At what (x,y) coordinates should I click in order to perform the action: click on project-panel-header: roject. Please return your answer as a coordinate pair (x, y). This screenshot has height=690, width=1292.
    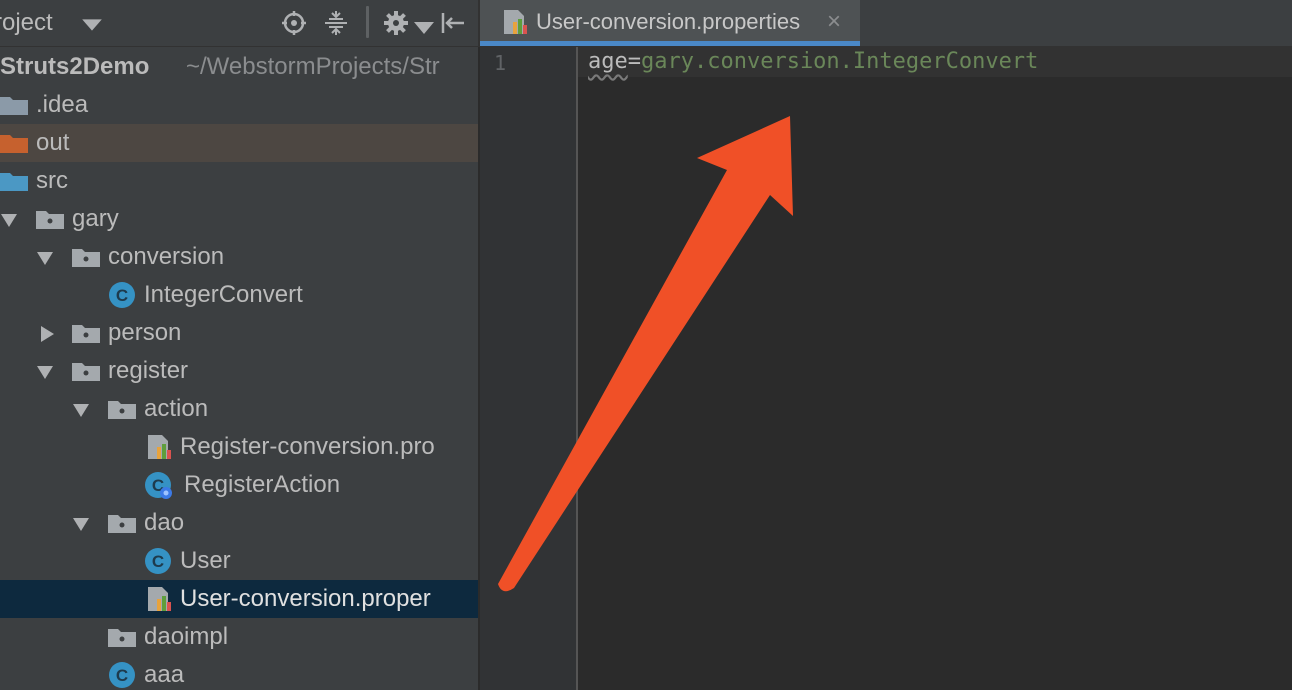
    Looking at the image, I should click on (239, 23).